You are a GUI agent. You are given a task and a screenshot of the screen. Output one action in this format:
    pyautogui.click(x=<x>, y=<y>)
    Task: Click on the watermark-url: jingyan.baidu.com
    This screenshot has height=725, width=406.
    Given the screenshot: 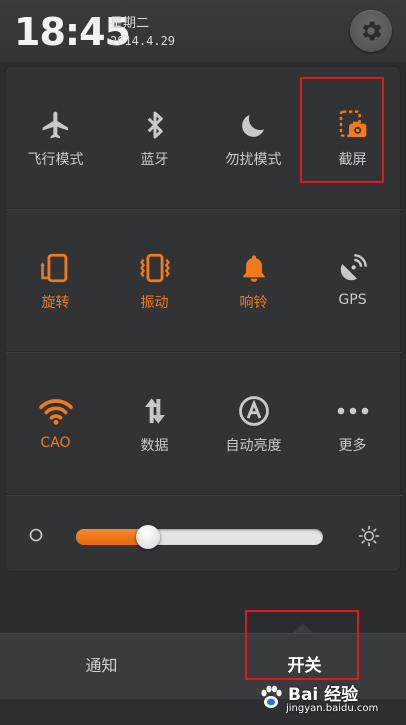 What is the action you would take?
    pyautogui.click(x=332, y=708)
    